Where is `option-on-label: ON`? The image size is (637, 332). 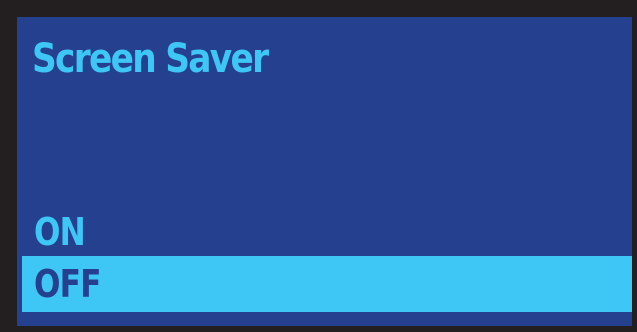 option-on-label: ON is located at coordinates (60, 232).